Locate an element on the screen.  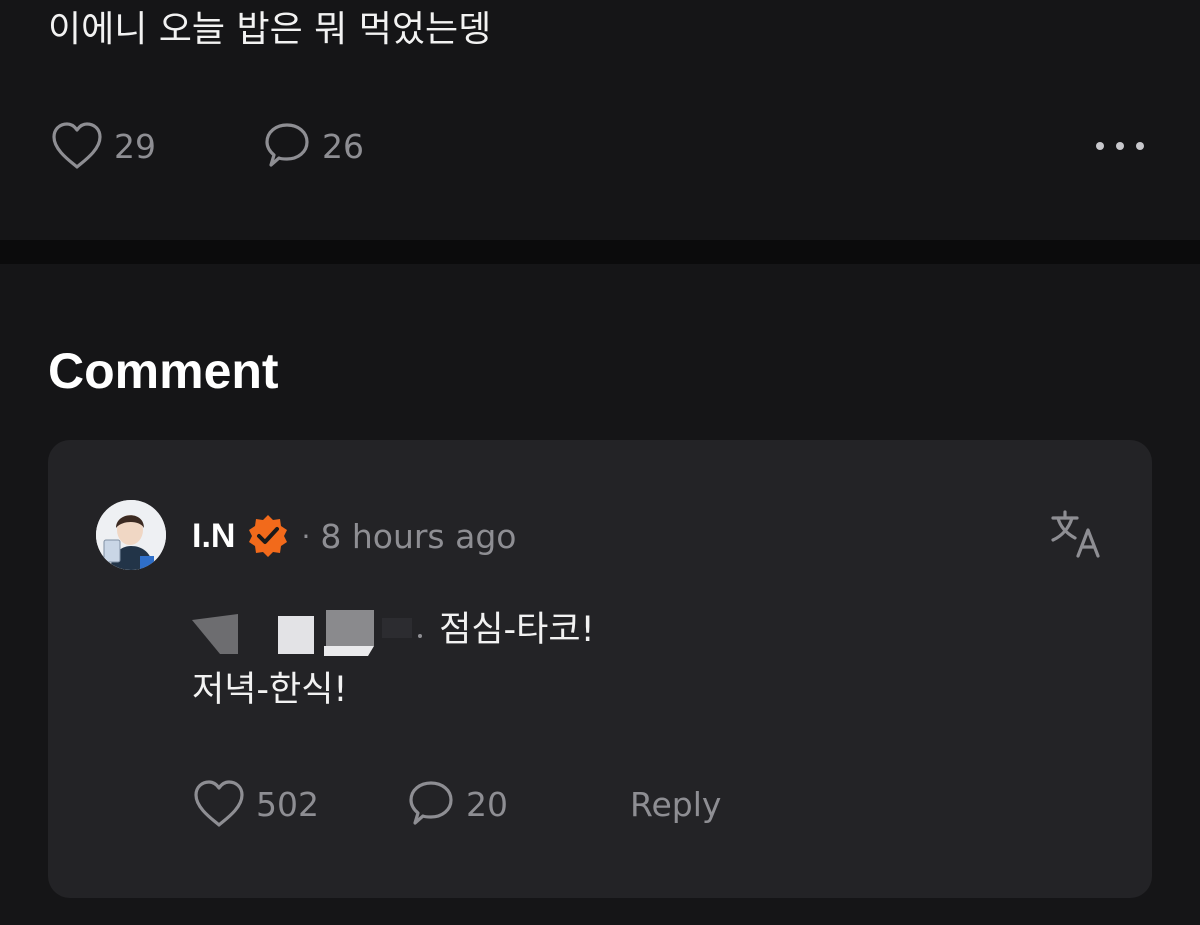
post-comment-count: 26 is located at coordinates (343, 146).